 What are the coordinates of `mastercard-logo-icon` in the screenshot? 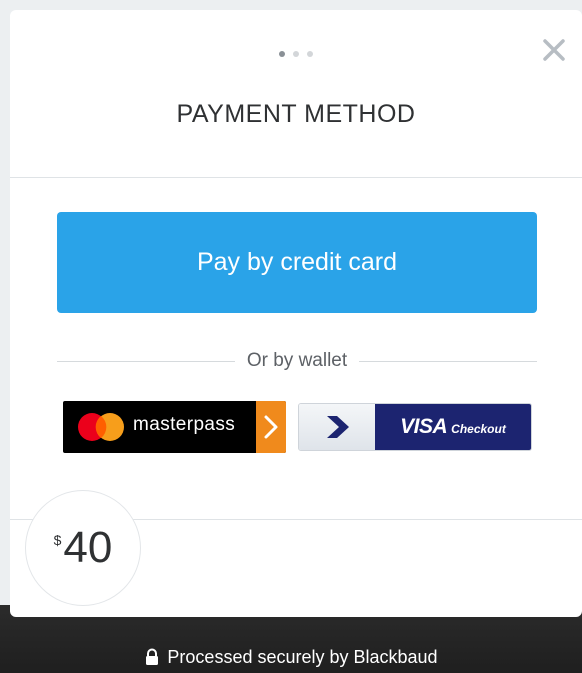 It's located at (101, 427).